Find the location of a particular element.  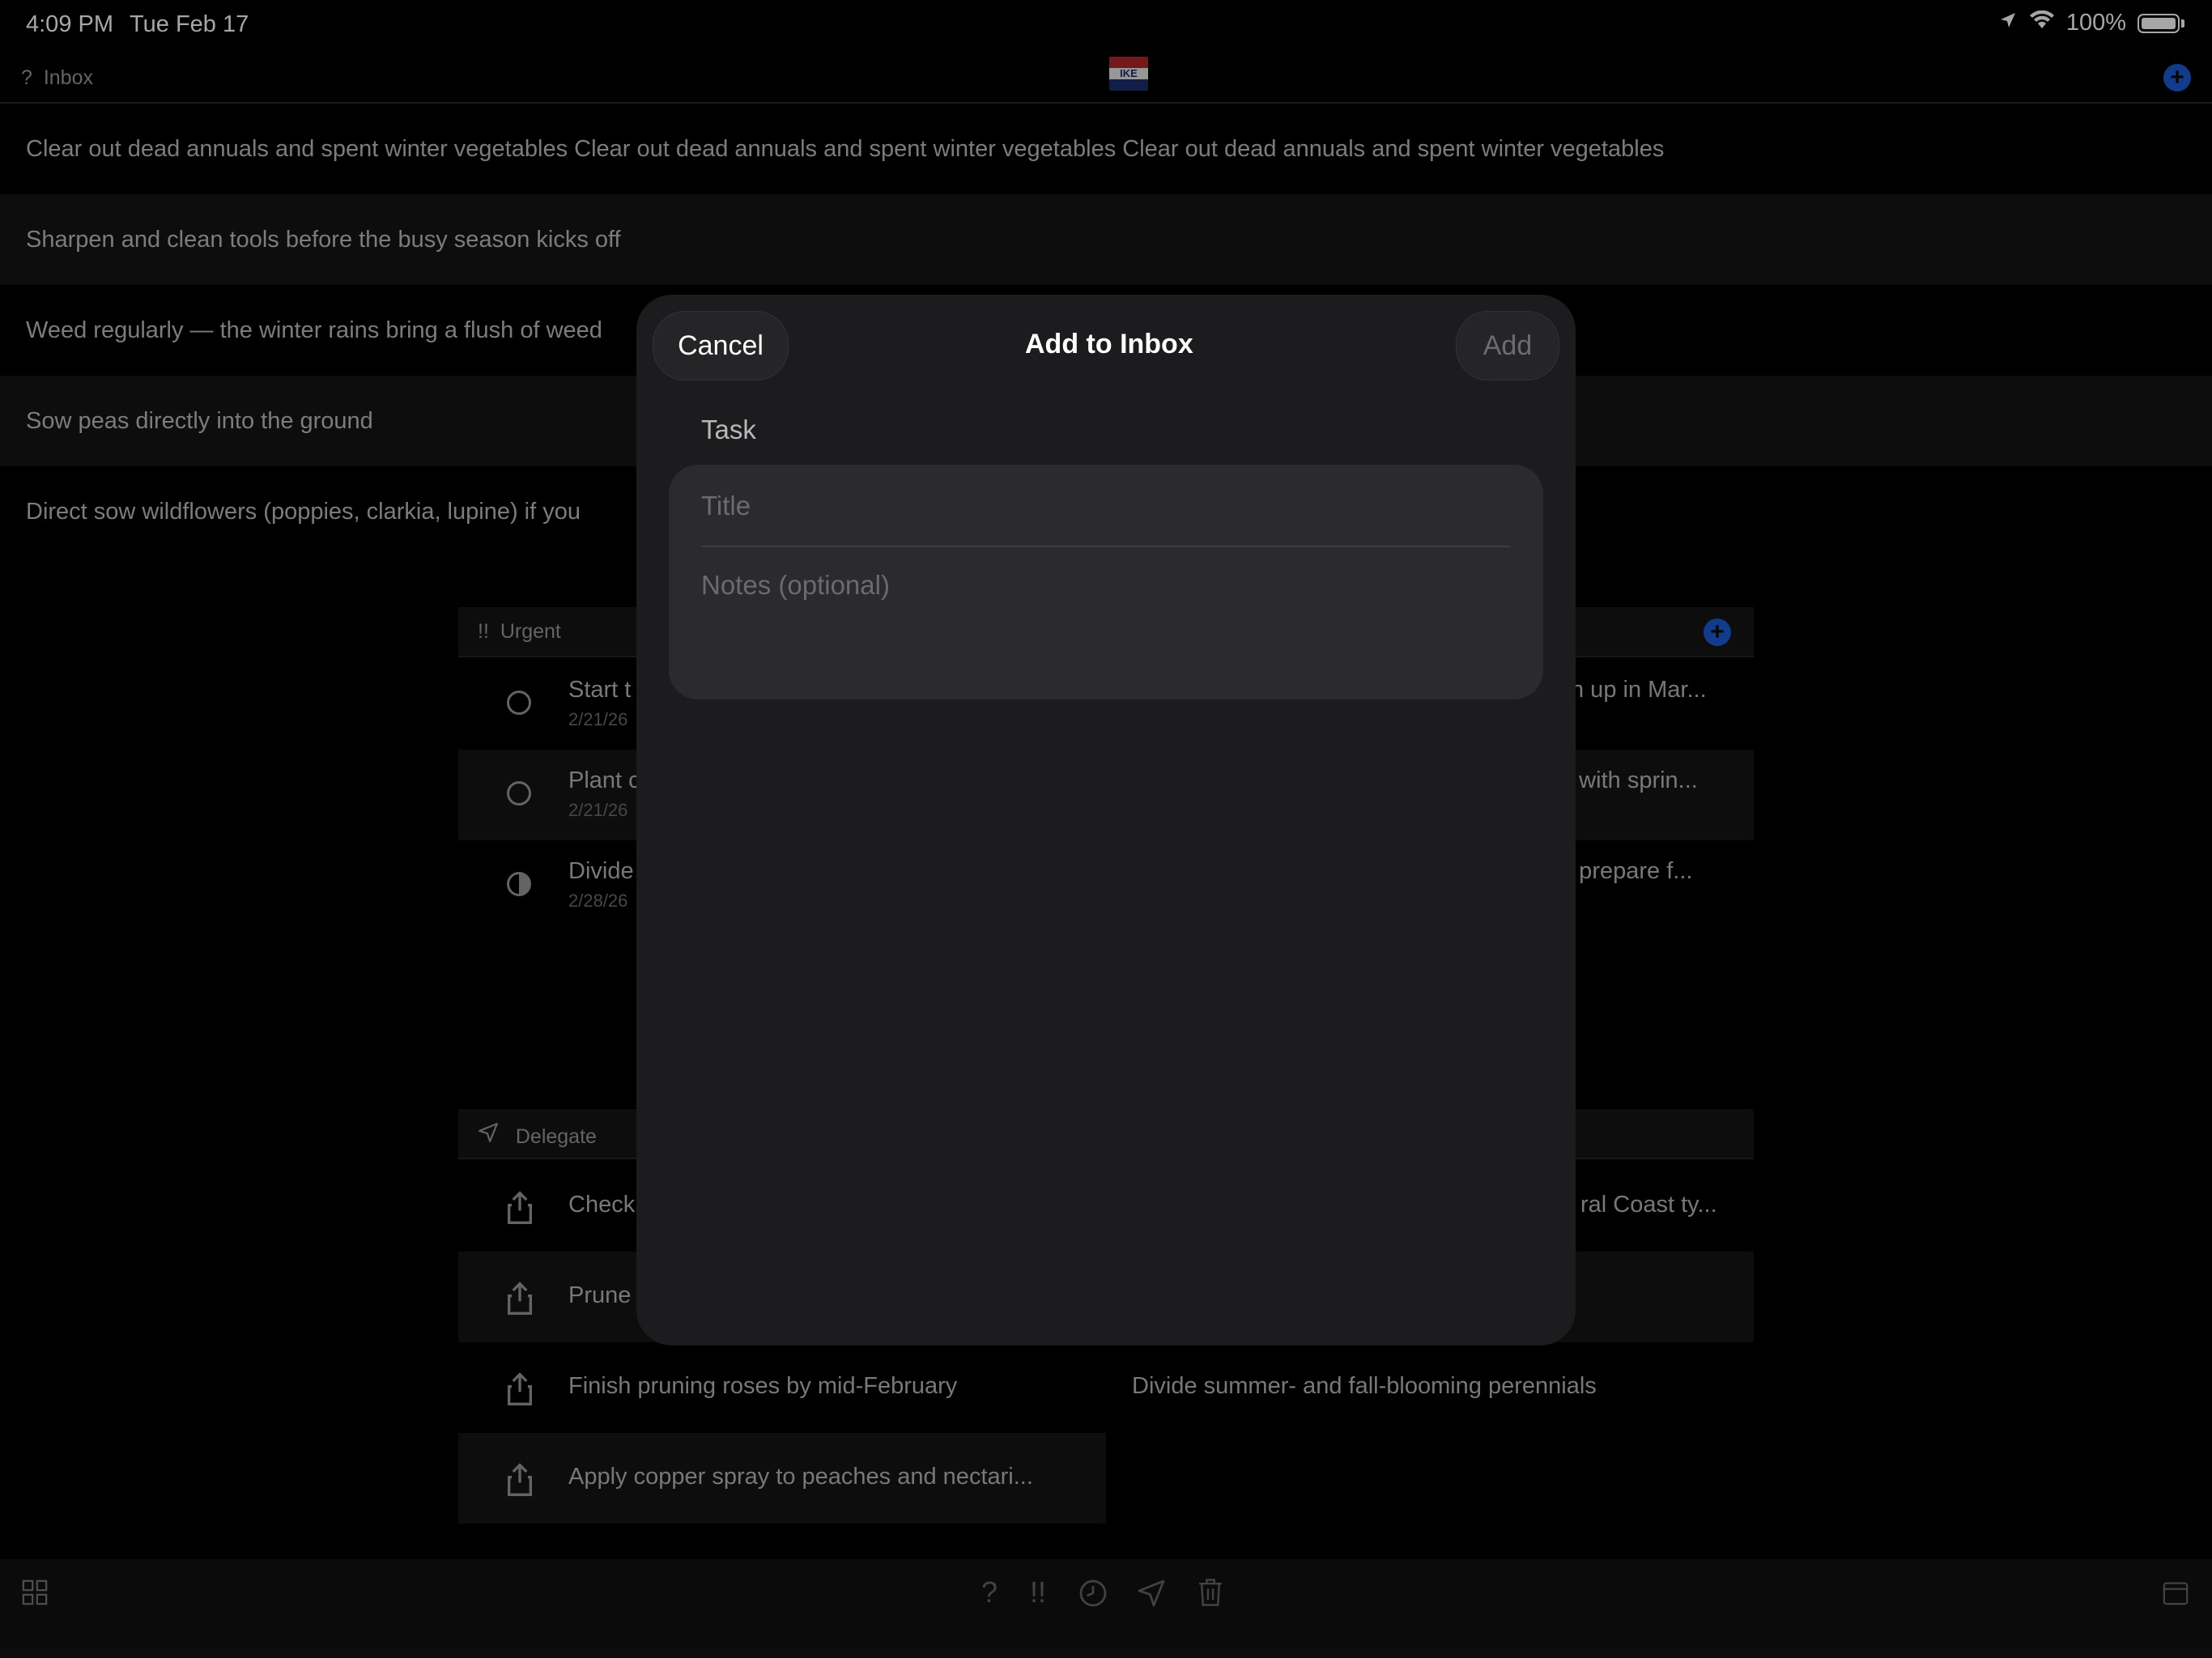

modal-title: Add to Inbox is located at coordinates (1109, 344).